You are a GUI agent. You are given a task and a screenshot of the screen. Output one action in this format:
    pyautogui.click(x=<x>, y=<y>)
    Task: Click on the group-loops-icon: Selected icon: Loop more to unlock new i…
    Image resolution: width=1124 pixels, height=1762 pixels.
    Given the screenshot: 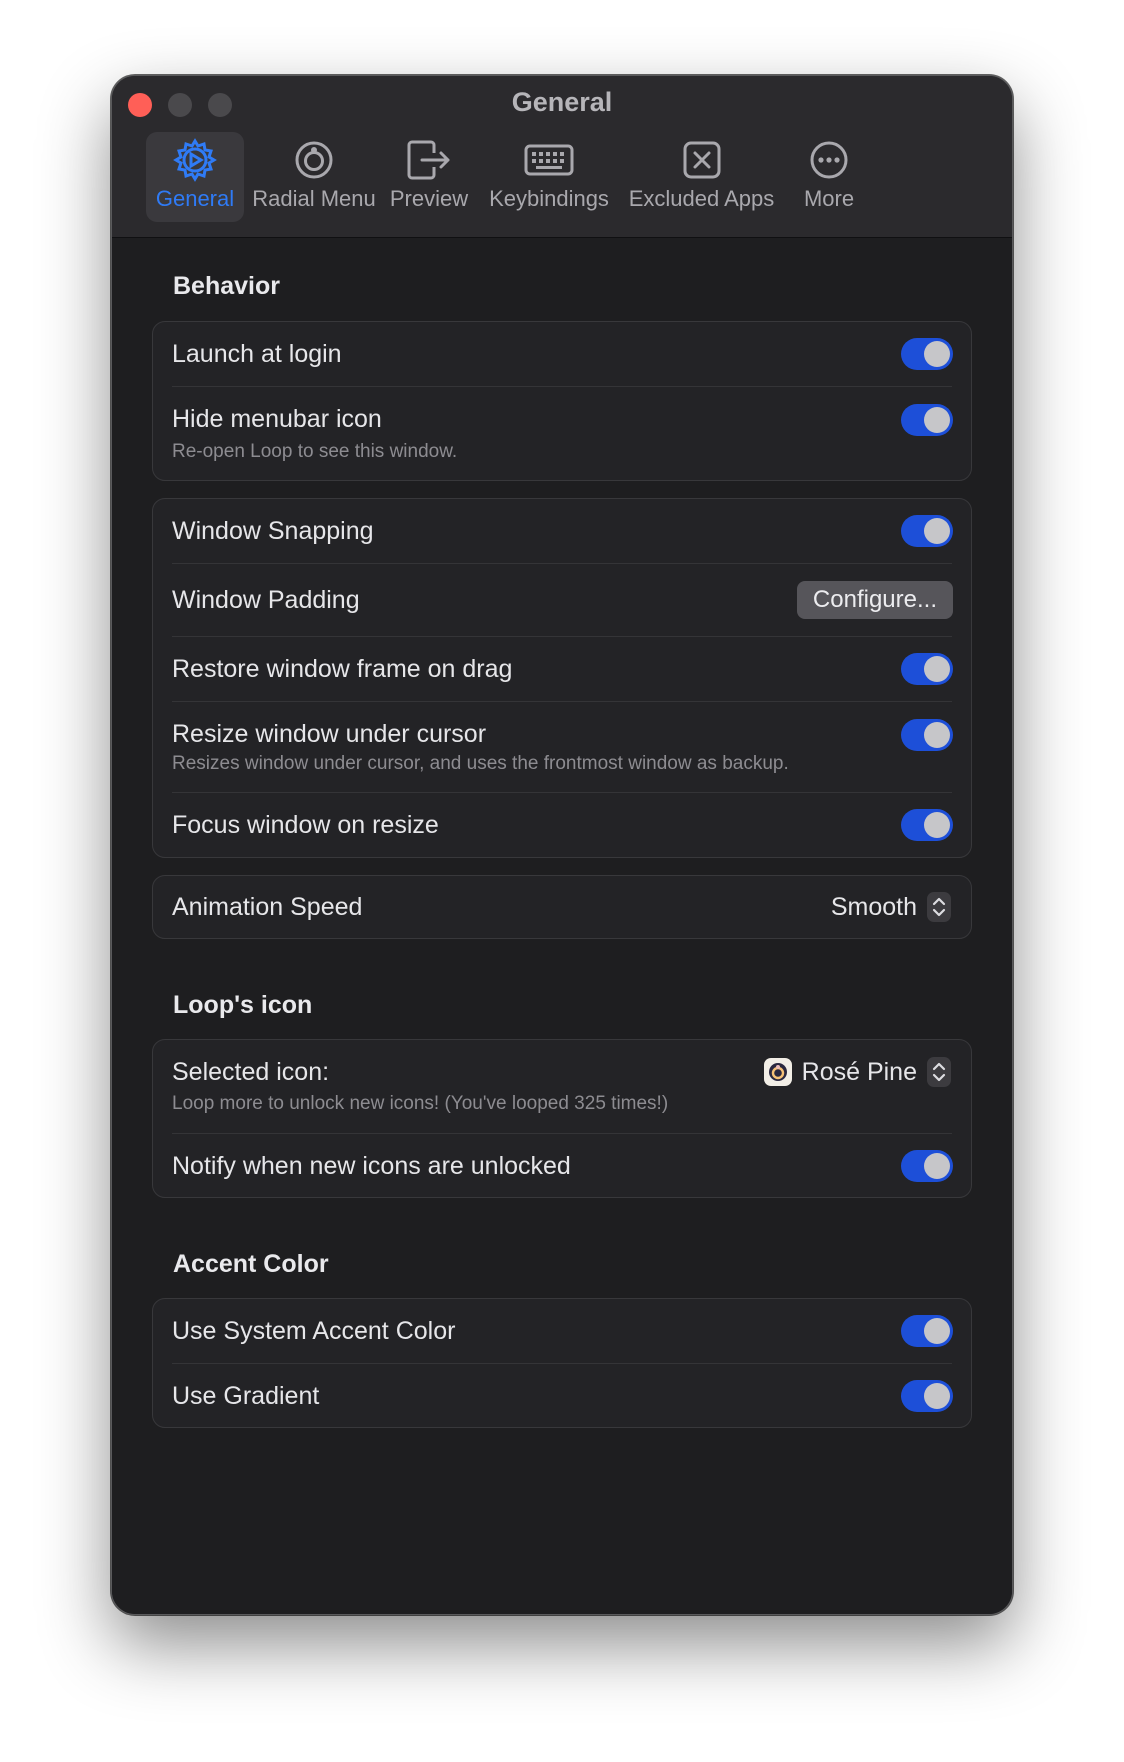 What is the action you would take?
    pyautogui.click(x=562, y=1118)
    